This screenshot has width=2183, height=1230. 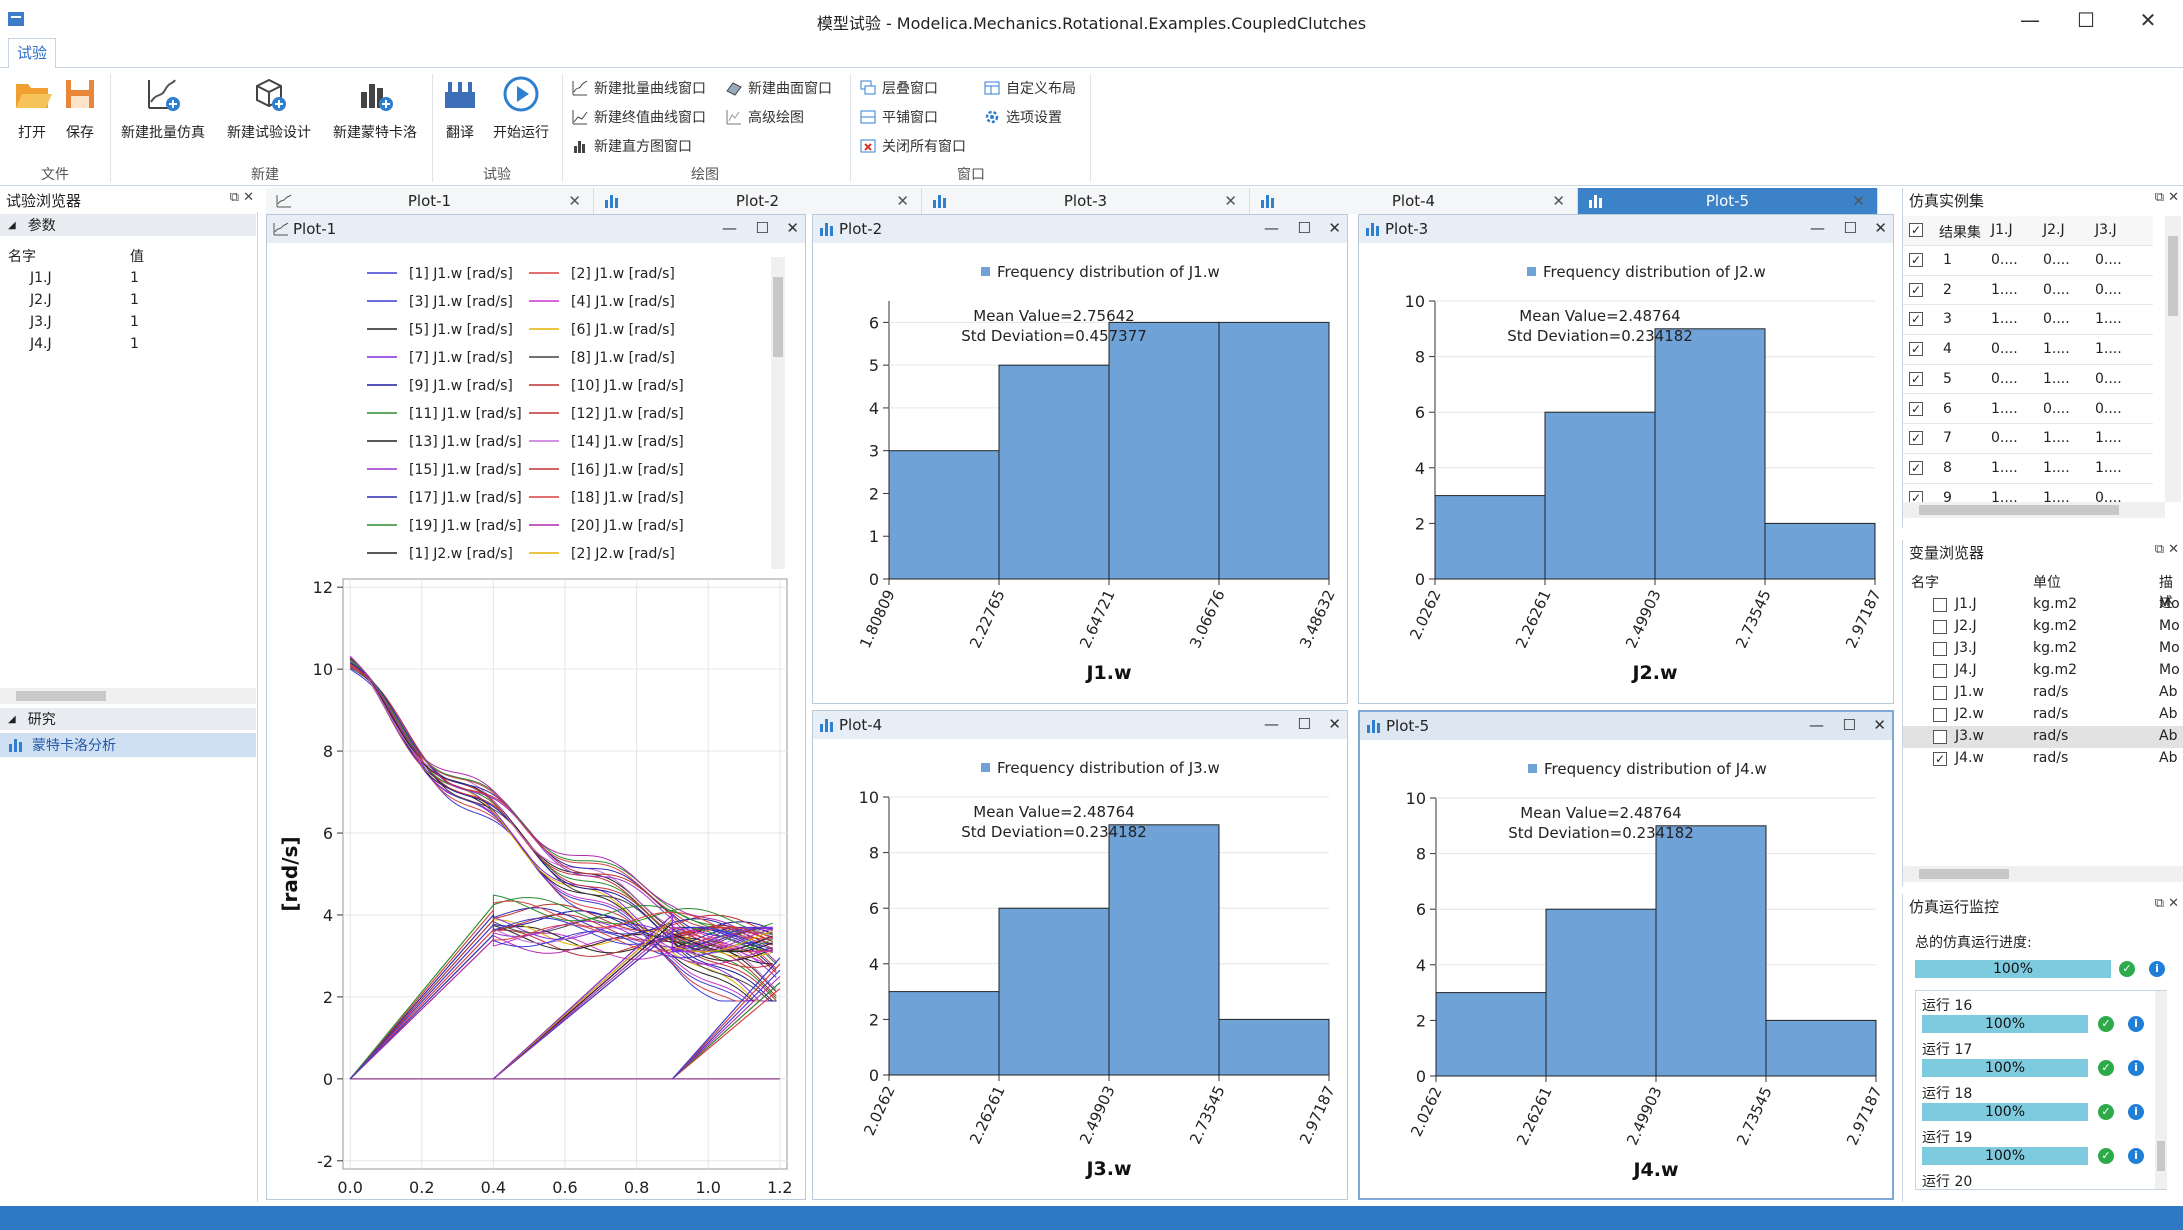 What do you see at coordinates (1960, 232) in the screenshot?
I see `column-header: 结果集` at bounding box center [1960, 232].